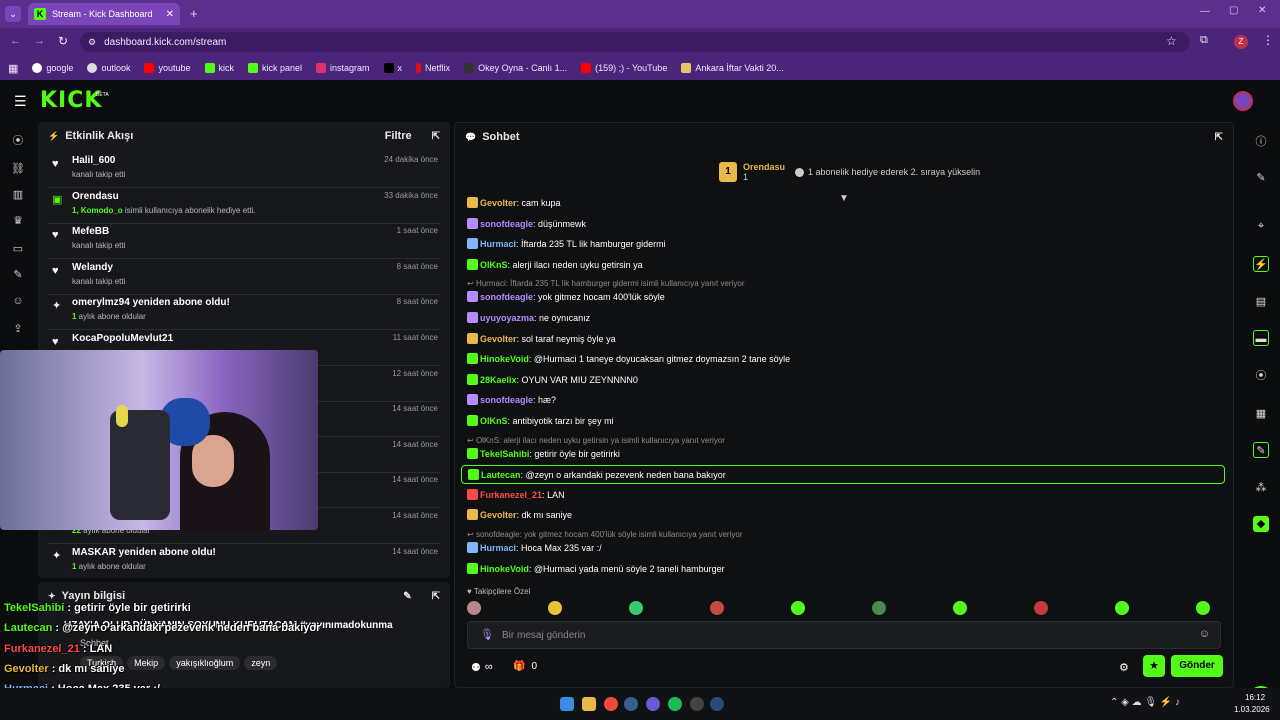 The width and height of the screenshot is (1280, 720). I want to click on reload-icon: ↻, so click(63, 41).